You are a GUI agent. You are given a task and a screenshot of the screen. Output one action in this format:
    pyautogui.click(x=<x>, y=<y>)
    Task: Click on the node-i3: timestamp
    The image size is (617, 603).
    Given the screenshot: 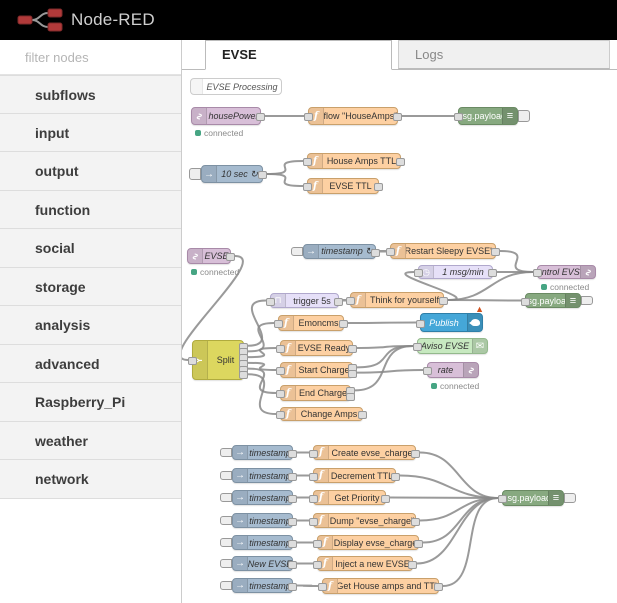 What is the action you would take?
    pyautogui.click(x=258, y=497)
    